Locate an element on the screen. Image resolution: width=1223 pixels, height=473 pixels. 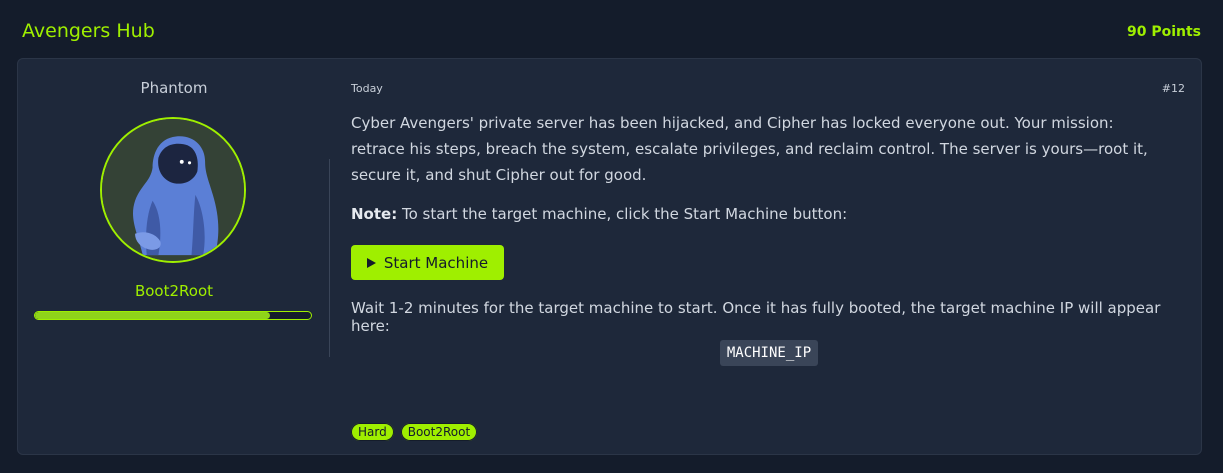
avatar-image is located at coordinates (173, 190).